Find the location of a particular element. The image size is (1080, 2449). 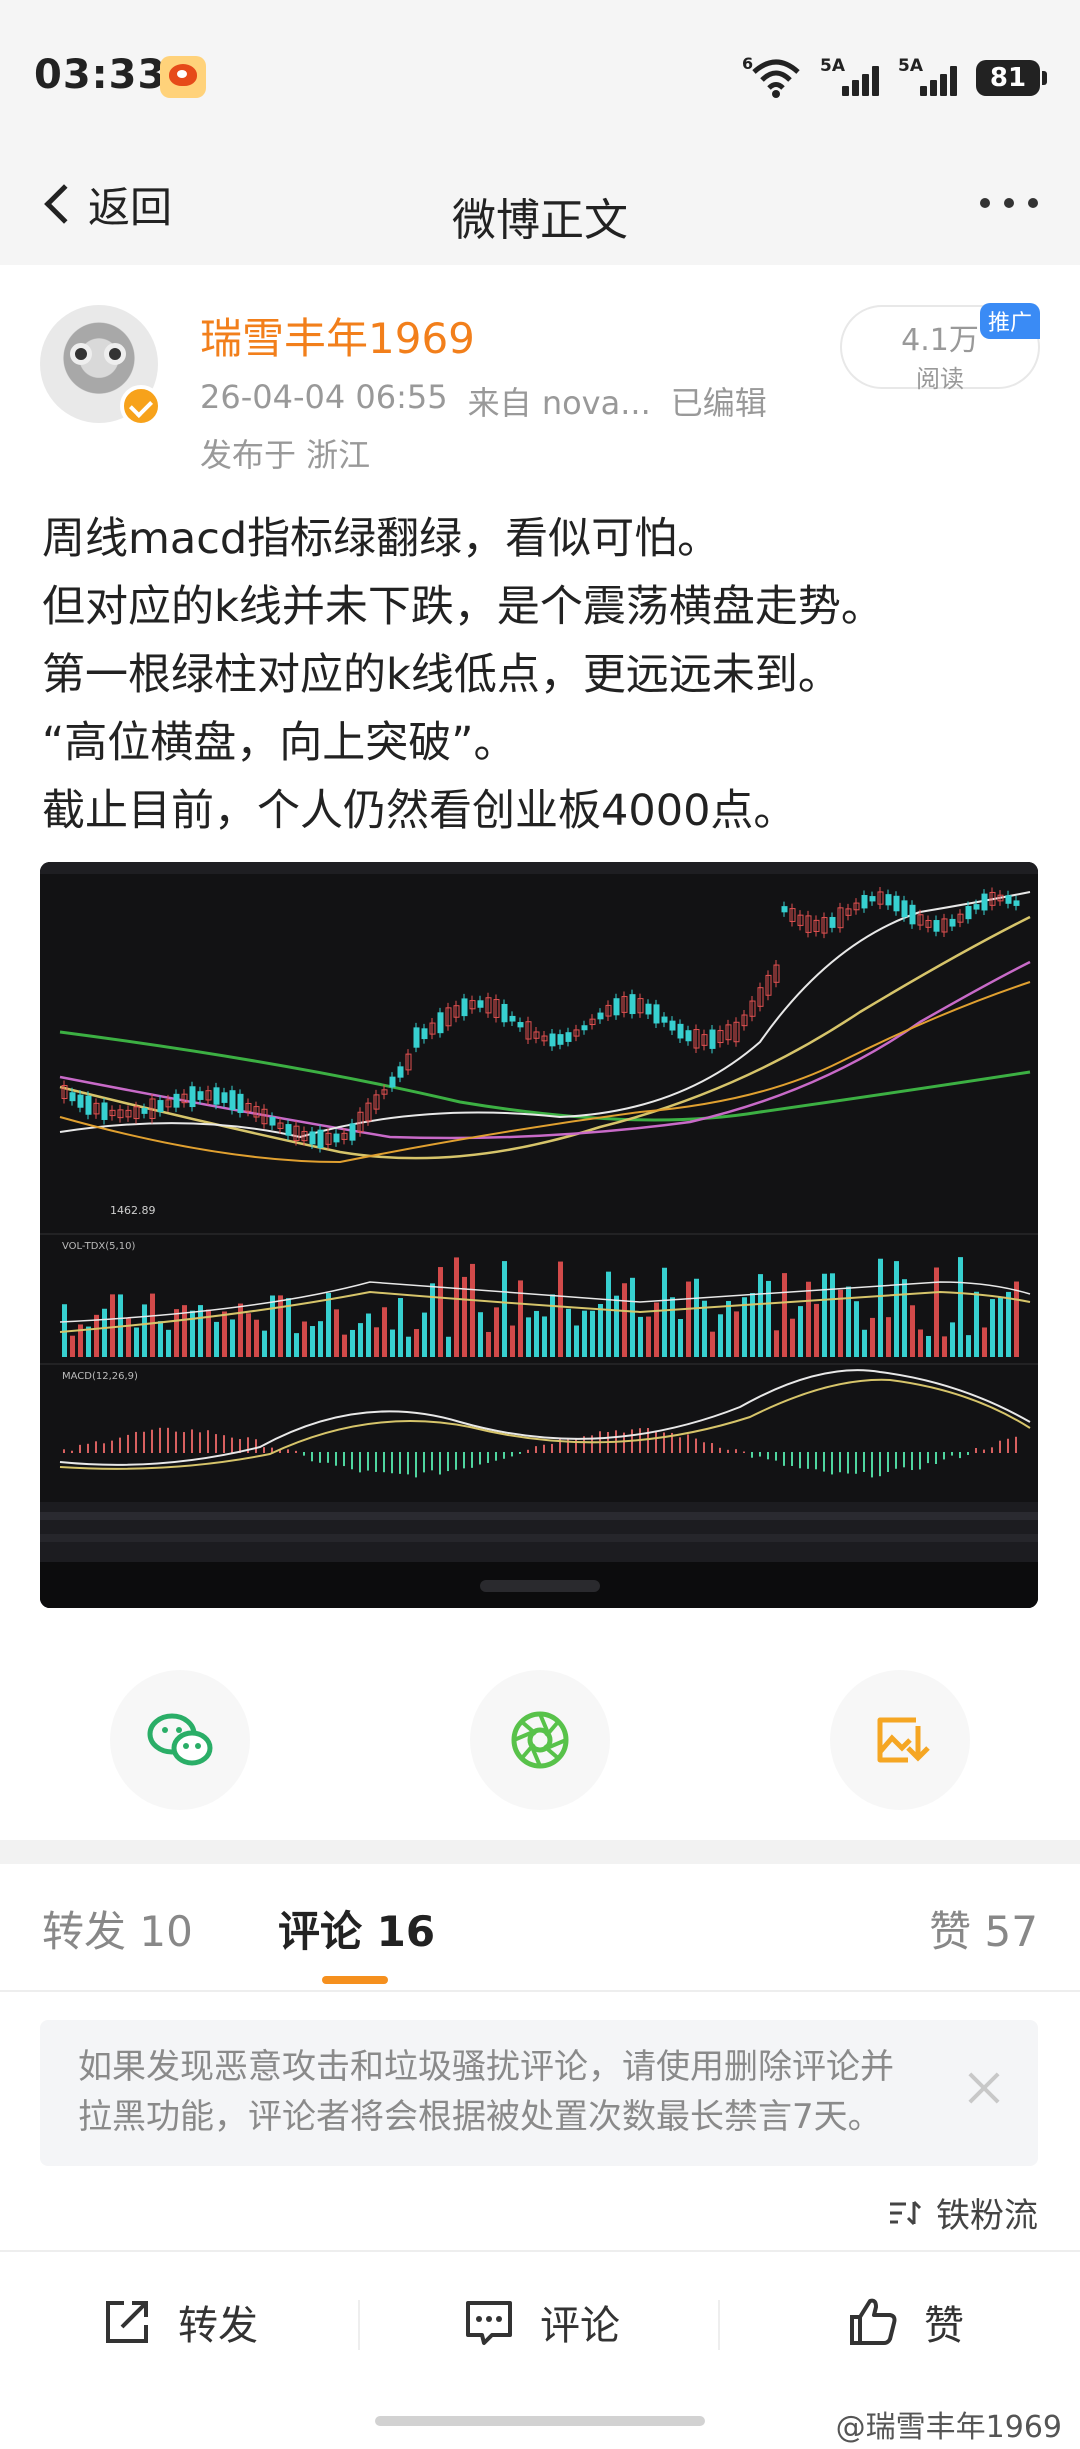

nav-bar: 返回 微博正文 is located at coordinates (540, 207).